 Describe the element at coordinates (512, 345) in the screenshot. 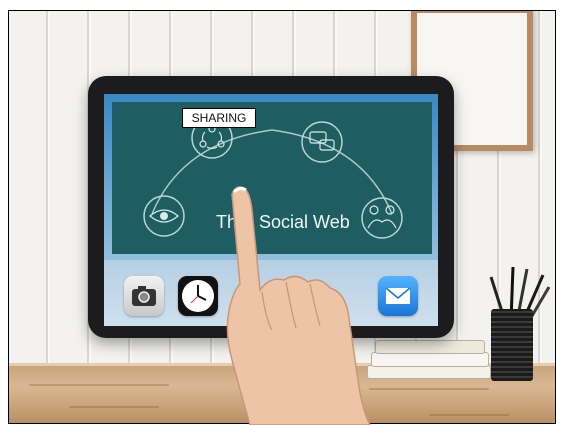

I see `pencil-cup` at that location.